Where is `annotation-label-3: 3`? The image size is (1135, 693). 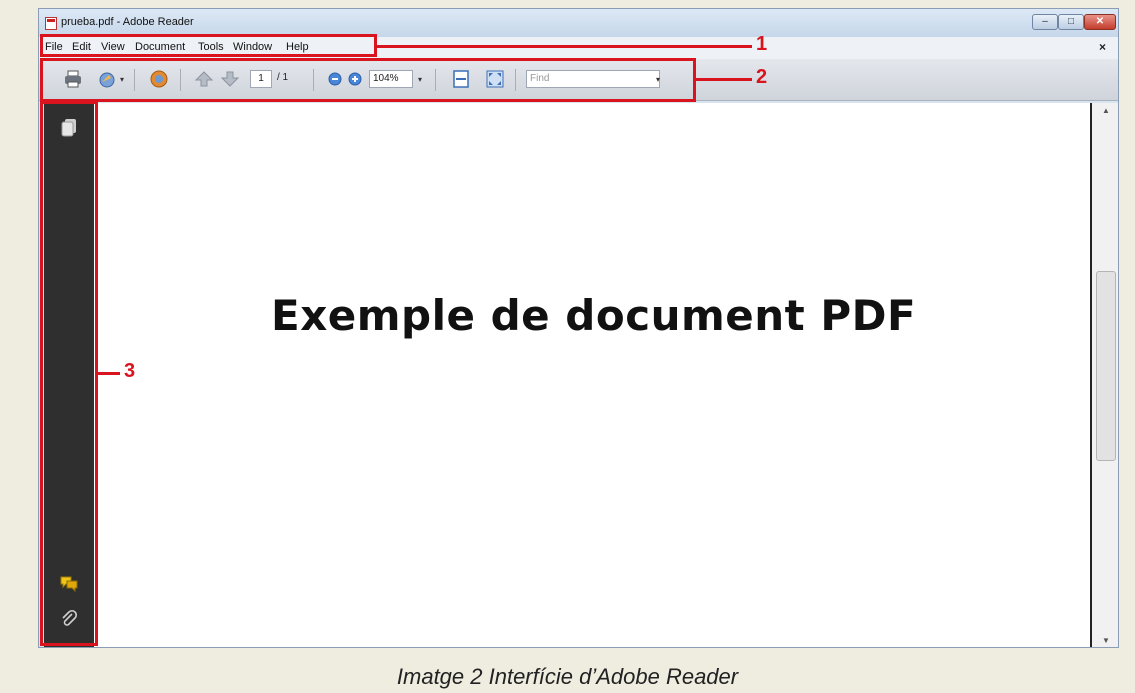
annotation-label-3: 3 is located at coordinates (130, 371).